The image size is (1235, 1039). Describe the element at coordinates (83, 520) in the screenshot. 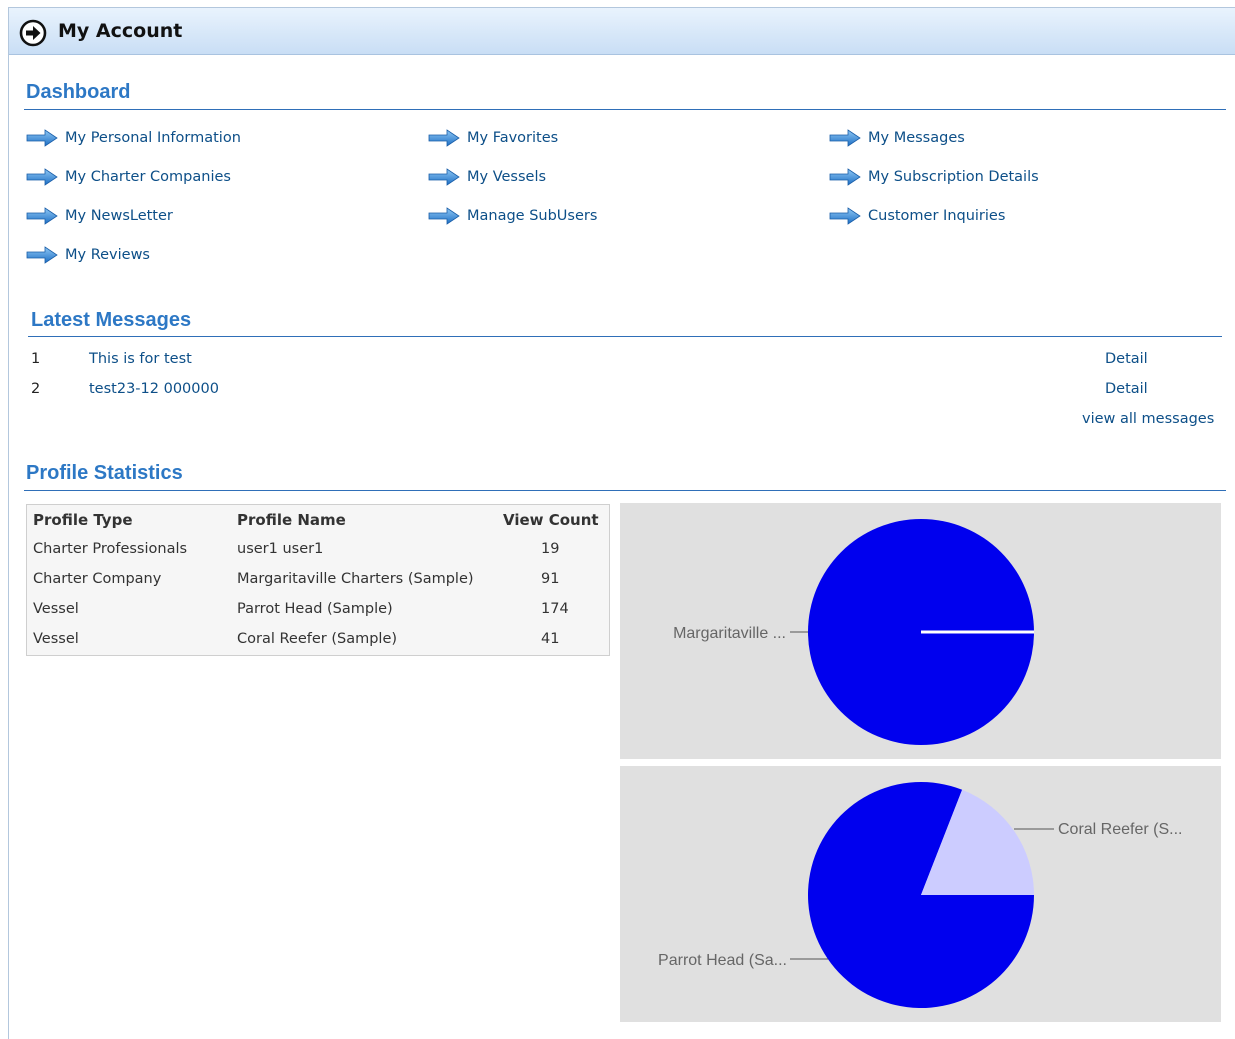

I see `column-header-profile-type: Profile Type` at that location.